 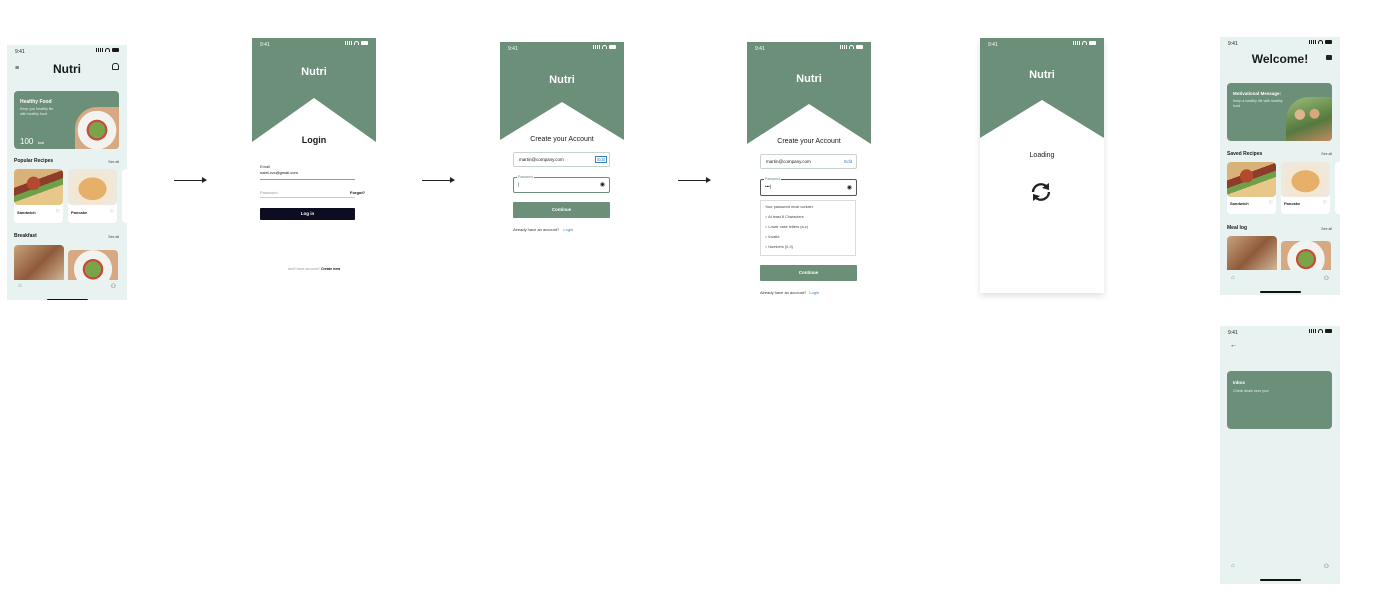 What do you see at coordinates (1280, 59) in the screenshot?
I see `page-title: Welcome!` at bounding box center [1280, 59].